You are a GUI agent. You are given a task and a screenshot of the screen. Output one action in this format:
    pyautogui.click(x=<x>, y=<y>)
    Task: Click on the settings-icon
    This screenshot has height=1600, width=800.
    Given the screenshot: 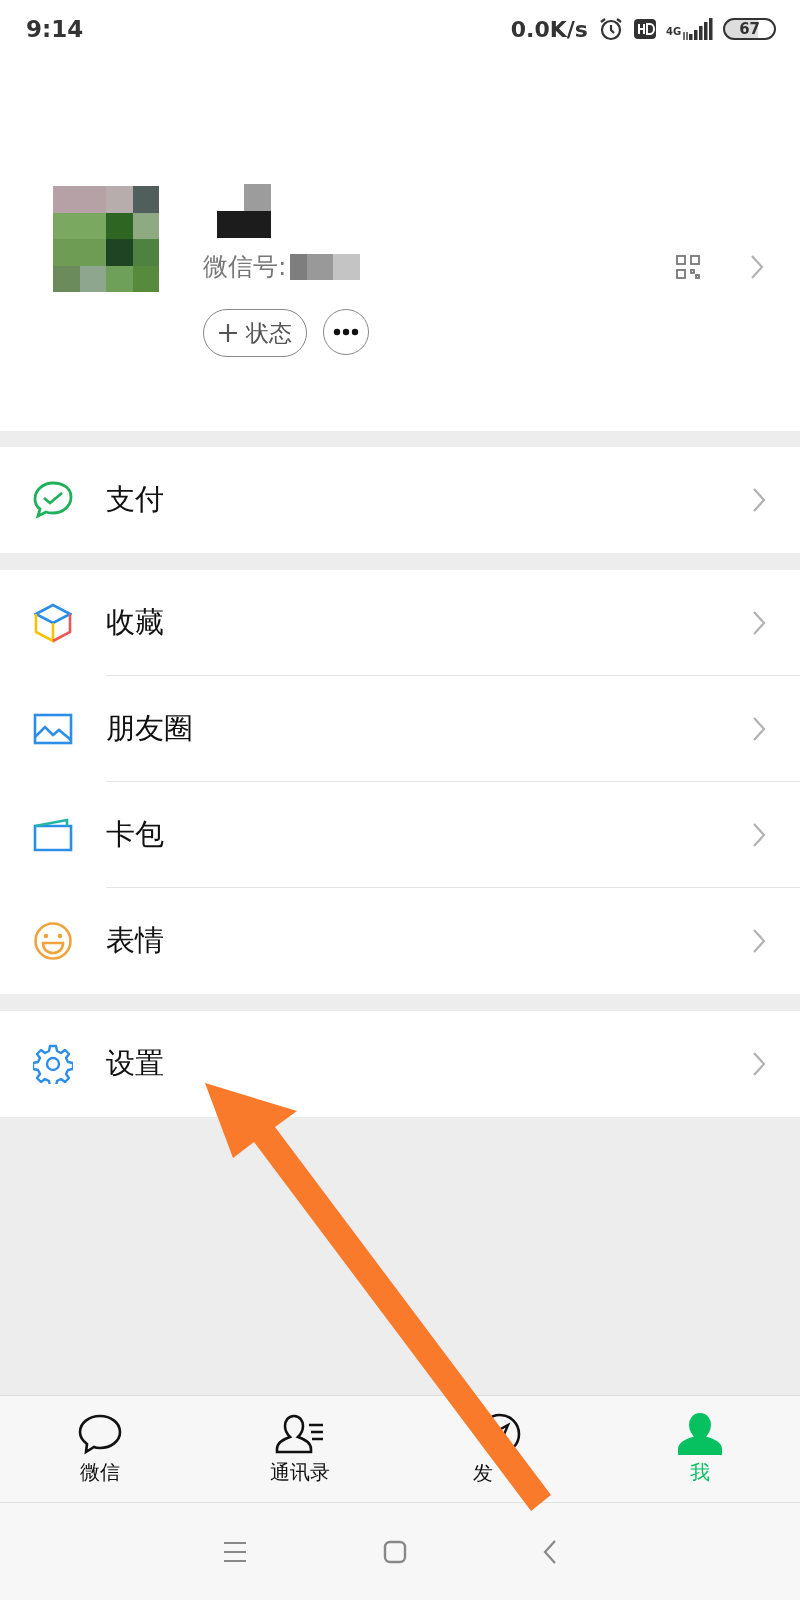 What is the action you would take?
    pyautogui.click(x=53, y=1064)
    